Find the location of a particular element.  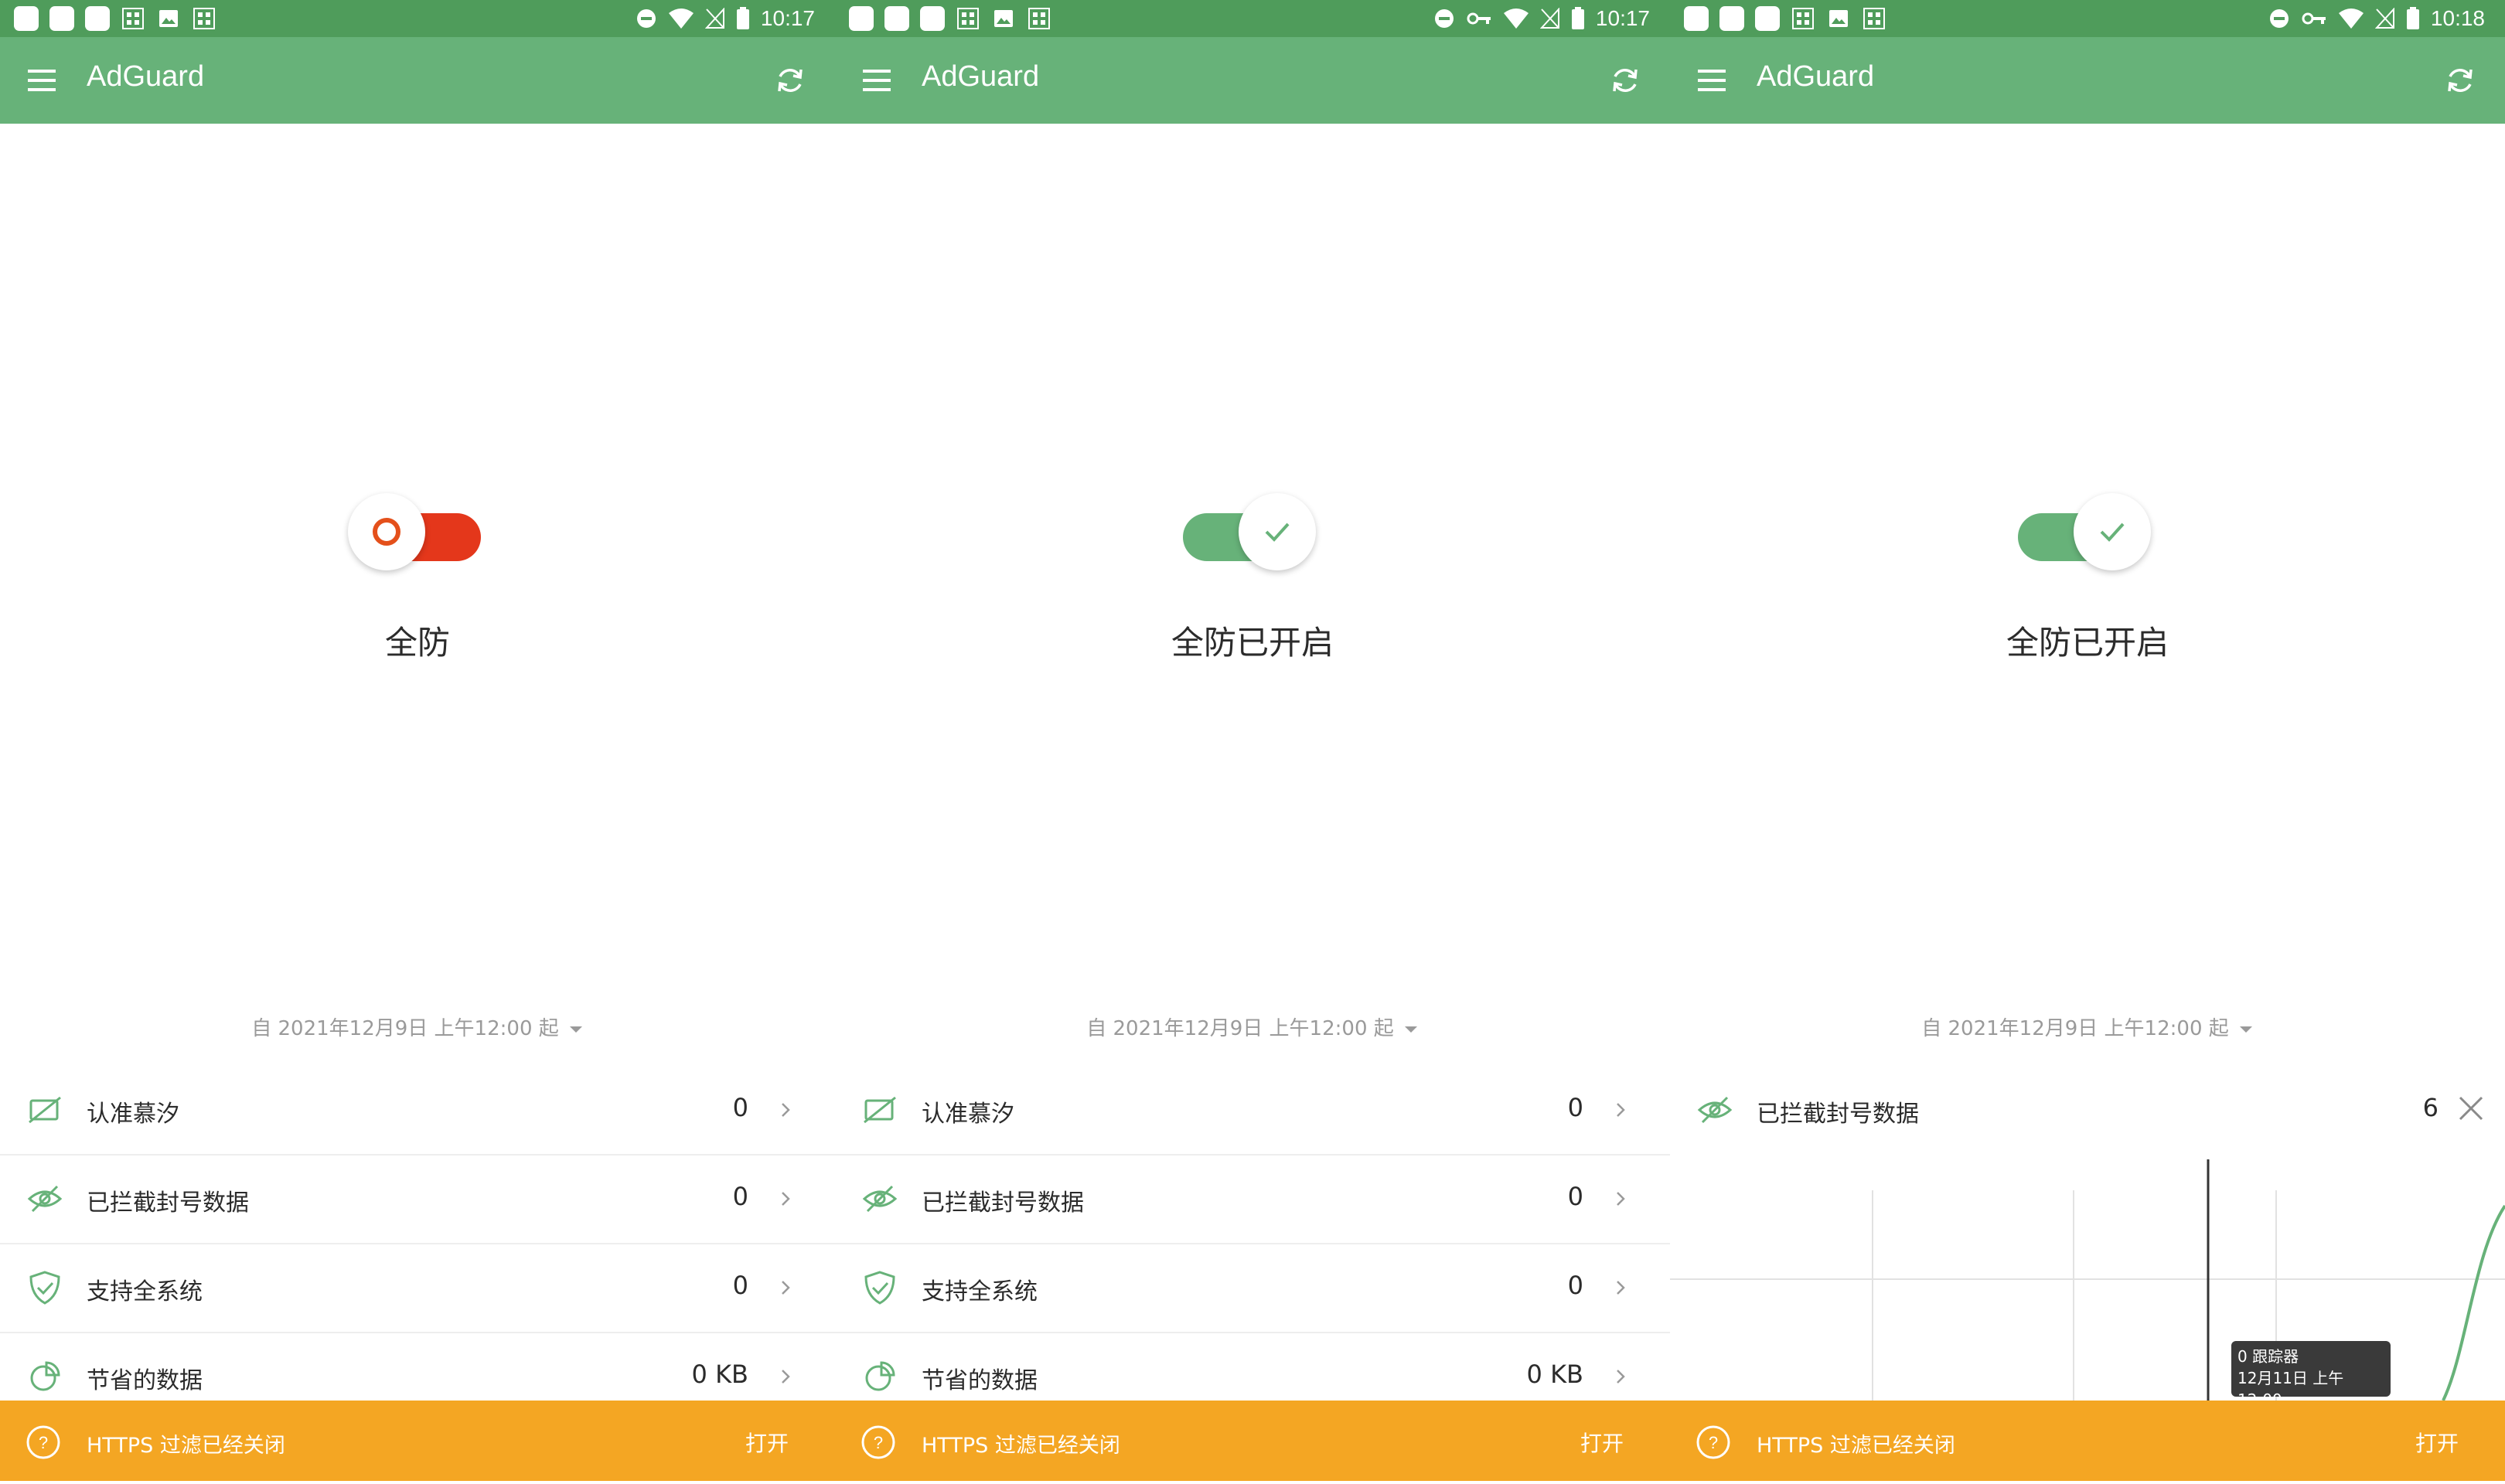

dropdown-icon is located at coordinates (2245, 1029).